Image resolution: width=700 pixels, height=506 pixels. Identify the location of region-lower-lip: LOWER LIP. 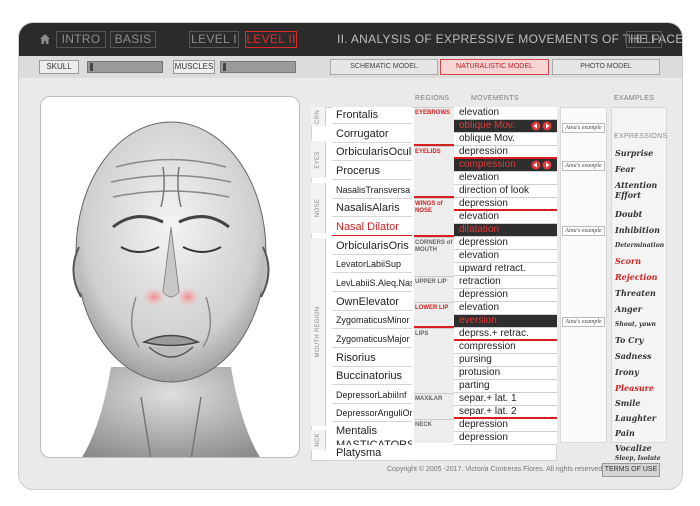
(434, 315).